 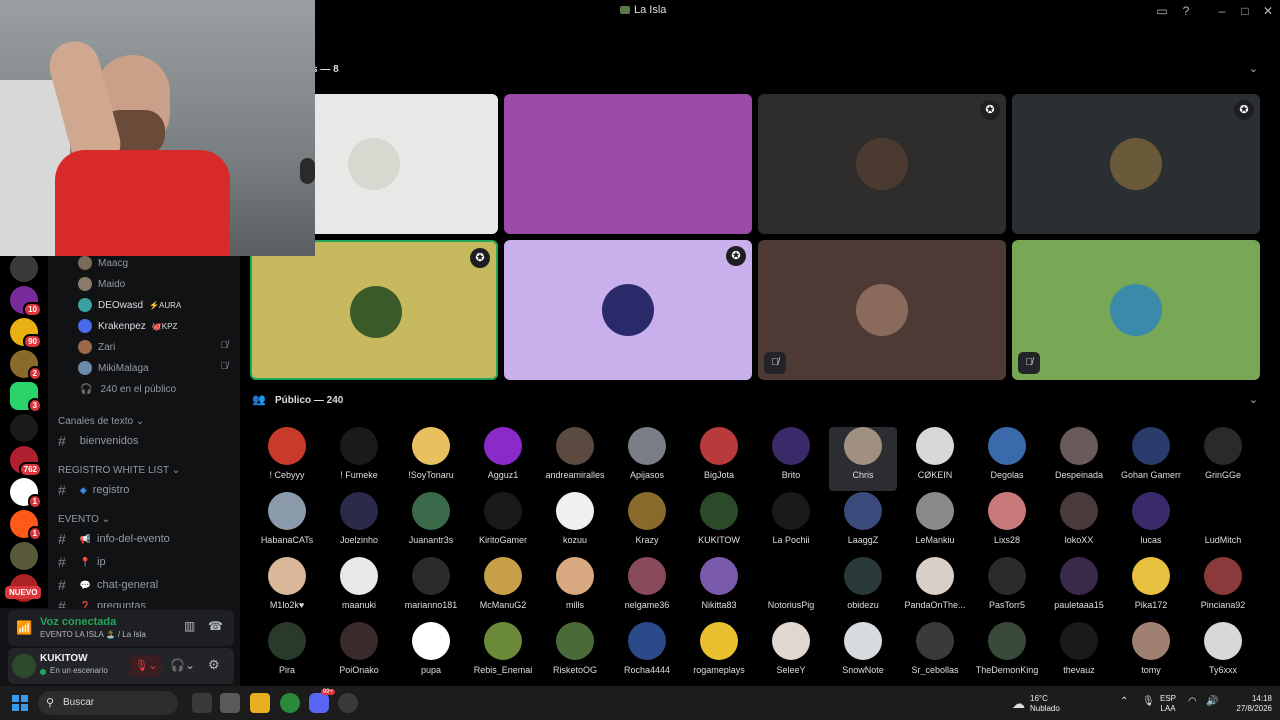 What do you see at coordinates (290, 703) in the screenshot?
I see `chrome-icon` at bounding box center [290, 703].